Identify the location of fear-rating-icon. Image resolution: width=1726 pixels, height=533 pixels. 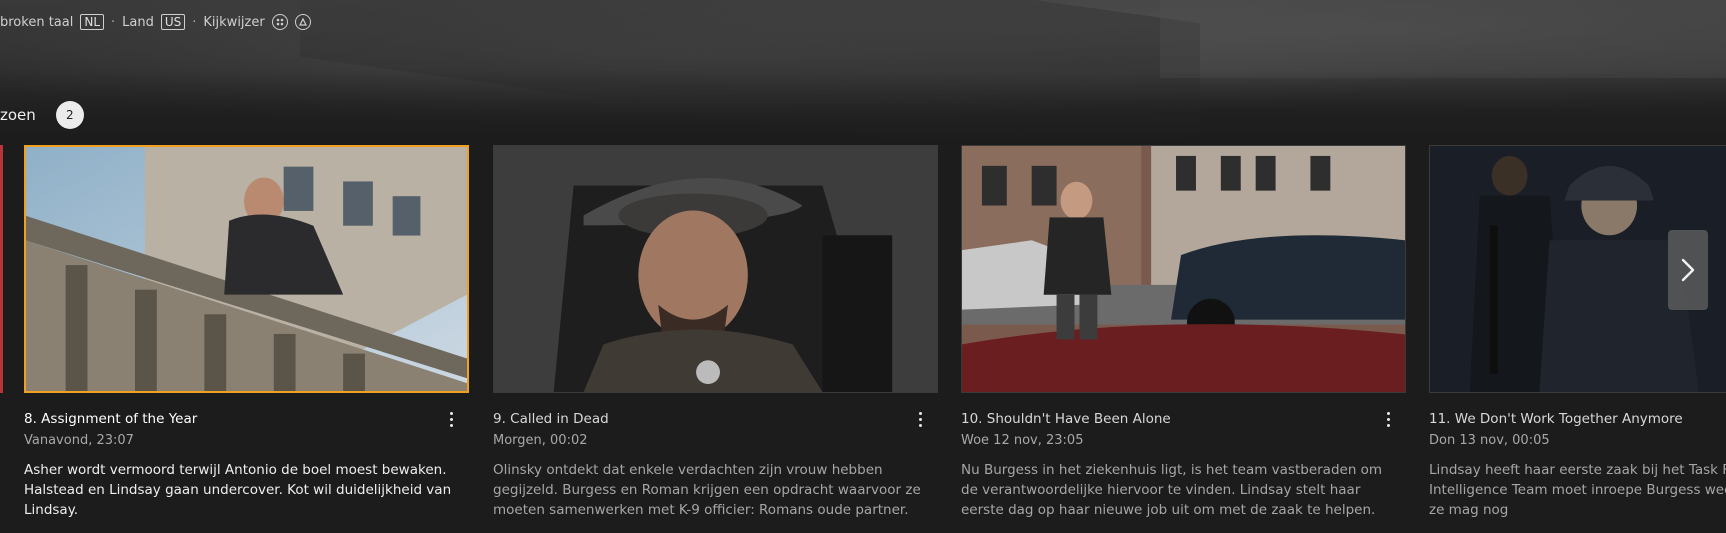
(302, 22).